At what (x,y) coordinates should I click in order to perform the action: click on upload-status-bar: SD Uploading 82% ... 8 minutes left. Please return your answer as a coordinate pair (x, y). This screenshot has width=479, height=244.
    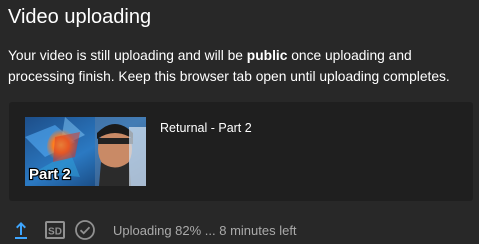
    Looking at the image, I should click on (239, 230).